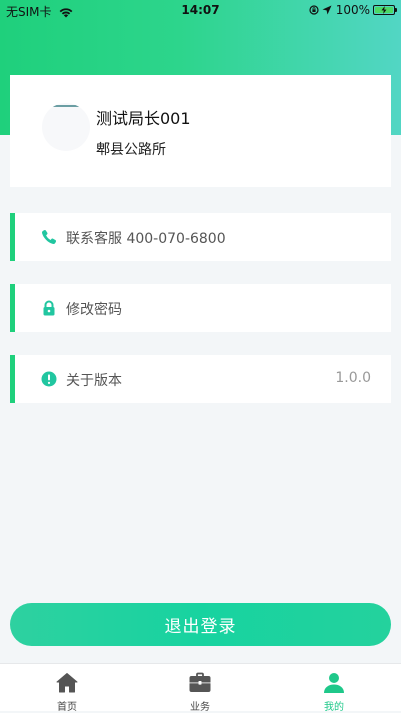 This screenshot has height=713, width=401. I want to click on logout-button: 退出登录, so click(200, 624).